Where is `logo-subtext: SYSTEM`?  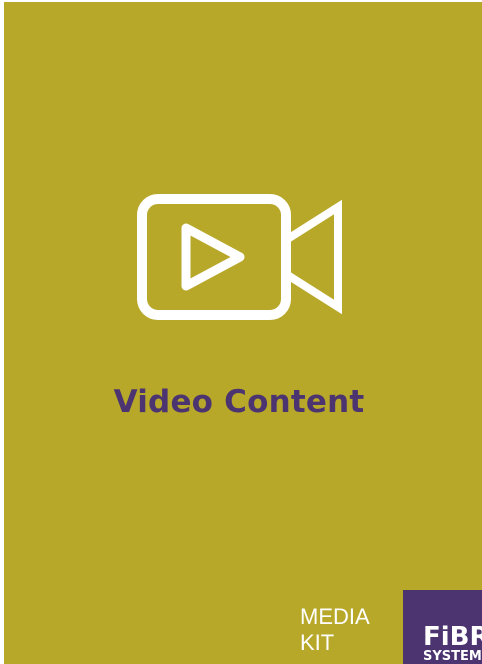 logo-subtext: SYSTEM is located at coordinates (452, 656).